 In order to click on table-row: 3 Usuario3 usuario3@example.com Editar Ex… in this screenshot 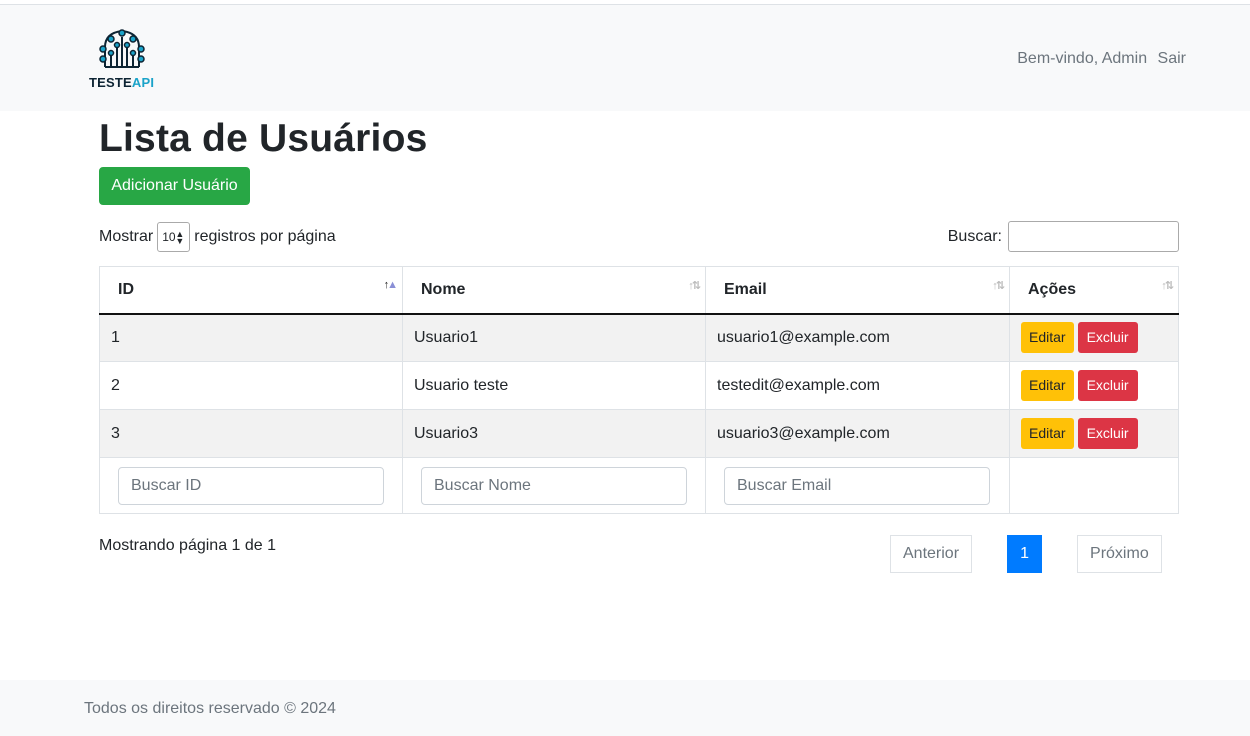, I will do `click(639, 433)`.